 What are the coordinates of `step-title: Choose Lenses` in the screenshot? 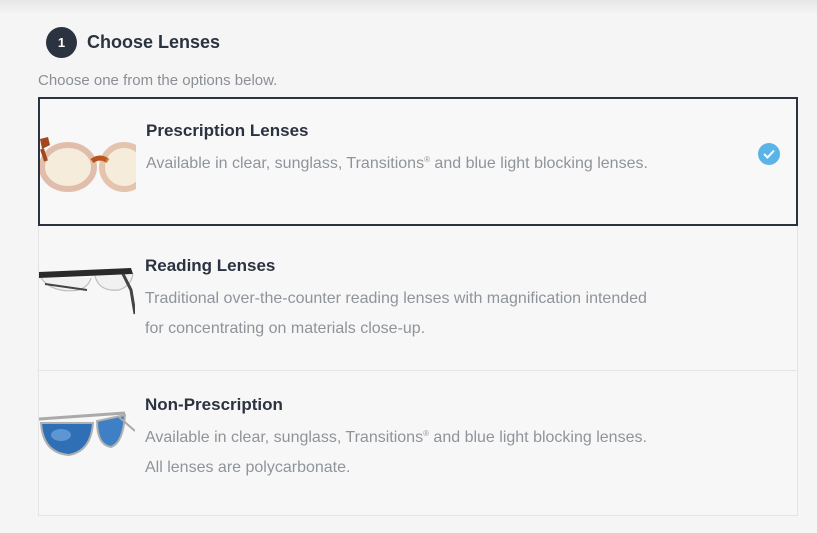 It's located at (154, 41).